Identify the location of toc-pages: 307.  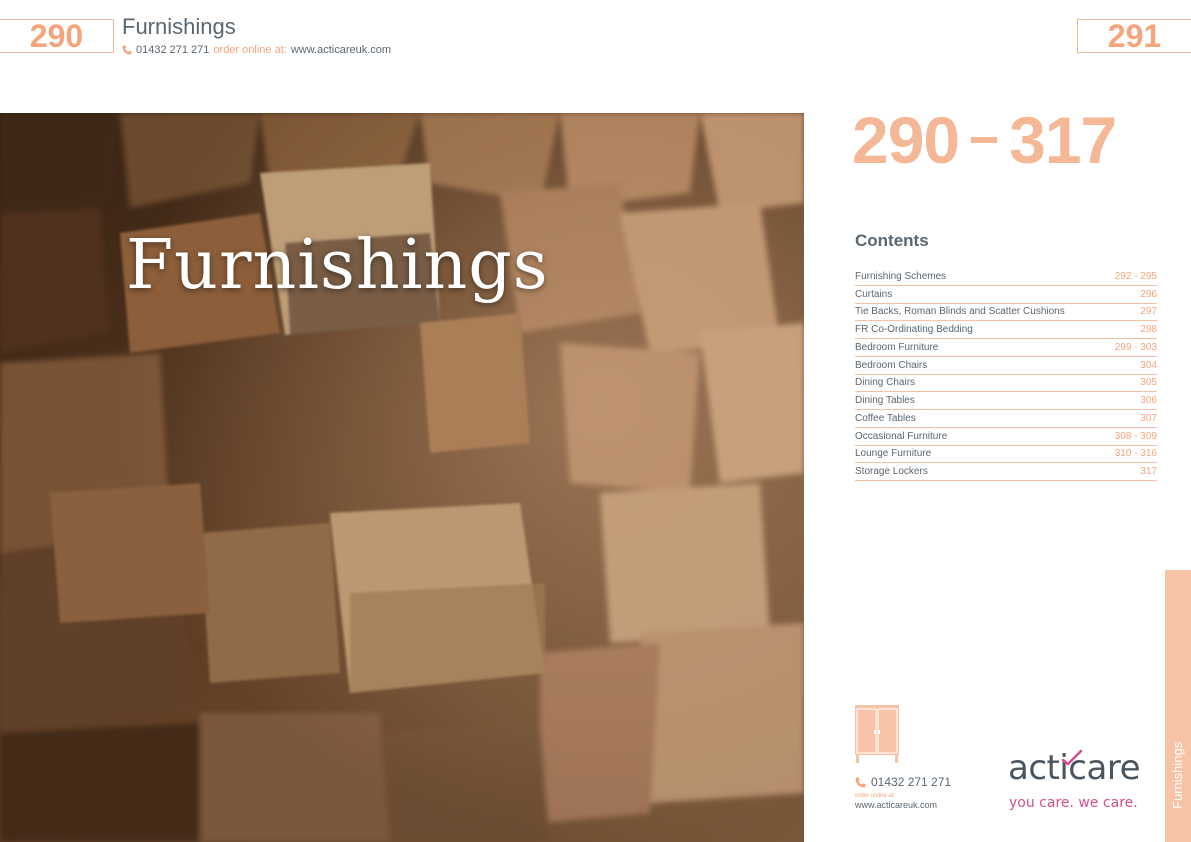
(1148, 418).